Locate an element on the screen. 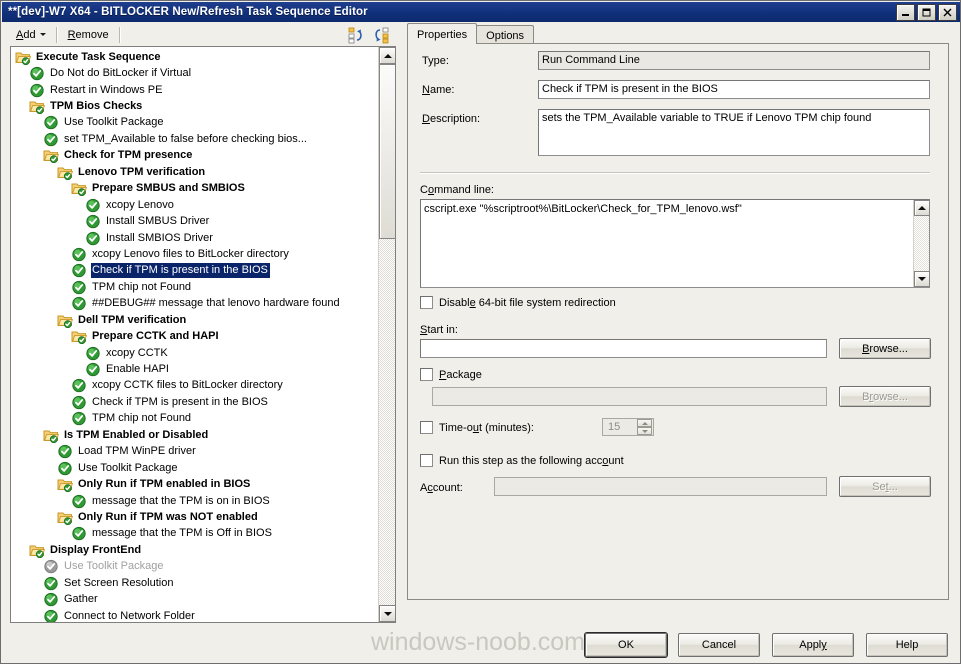 The width and height of the screenshot is (961, 664). move-step-up-icon is located at coordinates (357, 35).